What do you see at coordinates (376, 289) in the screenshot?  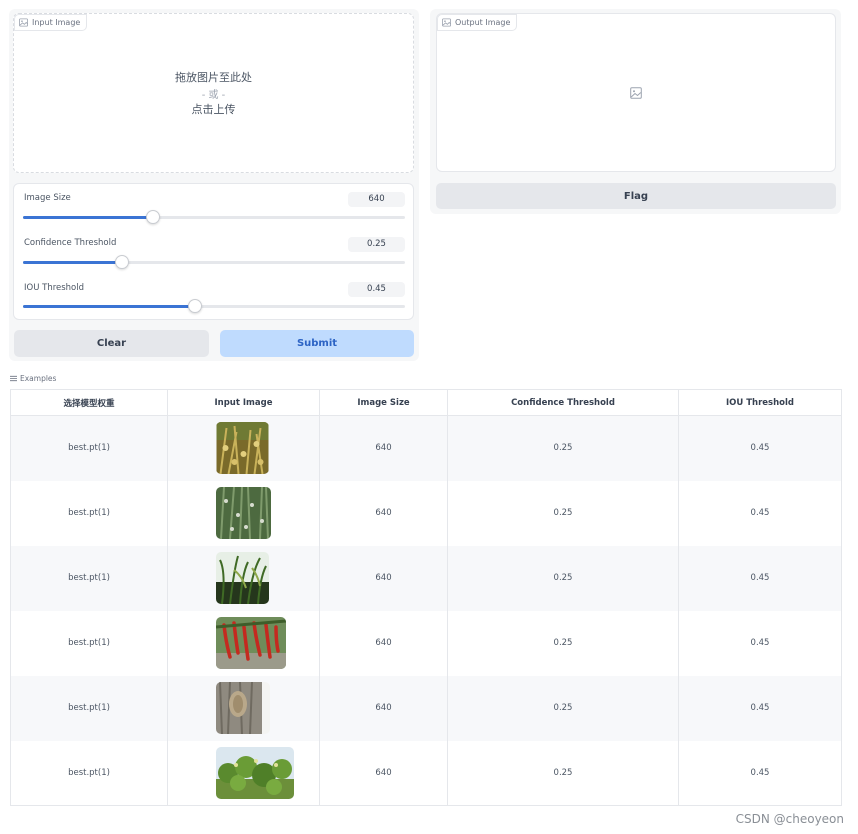 I see `iou-number-input: 0.45` at bounding box center [376, 289].